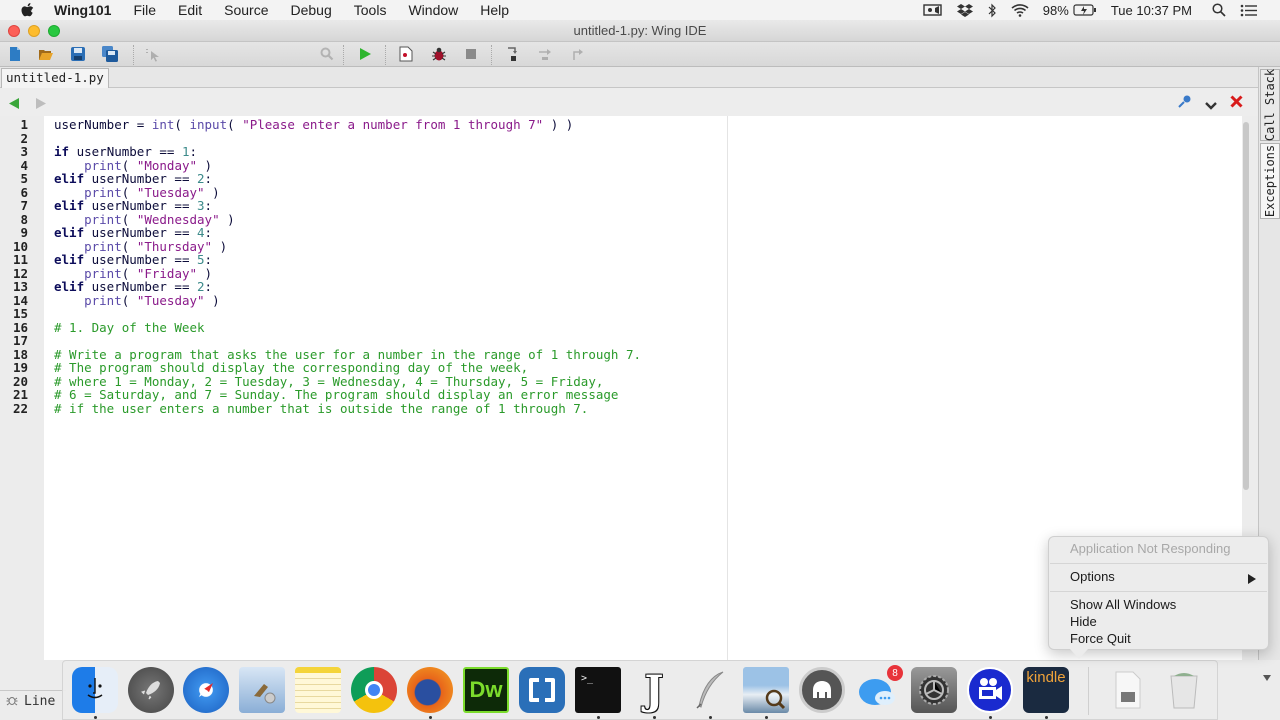 The width and height of the screenshot is (1280, 720). Describe the element at coordinates (964, 10) in the screenshot. I see `dropbox-icon` at that location.